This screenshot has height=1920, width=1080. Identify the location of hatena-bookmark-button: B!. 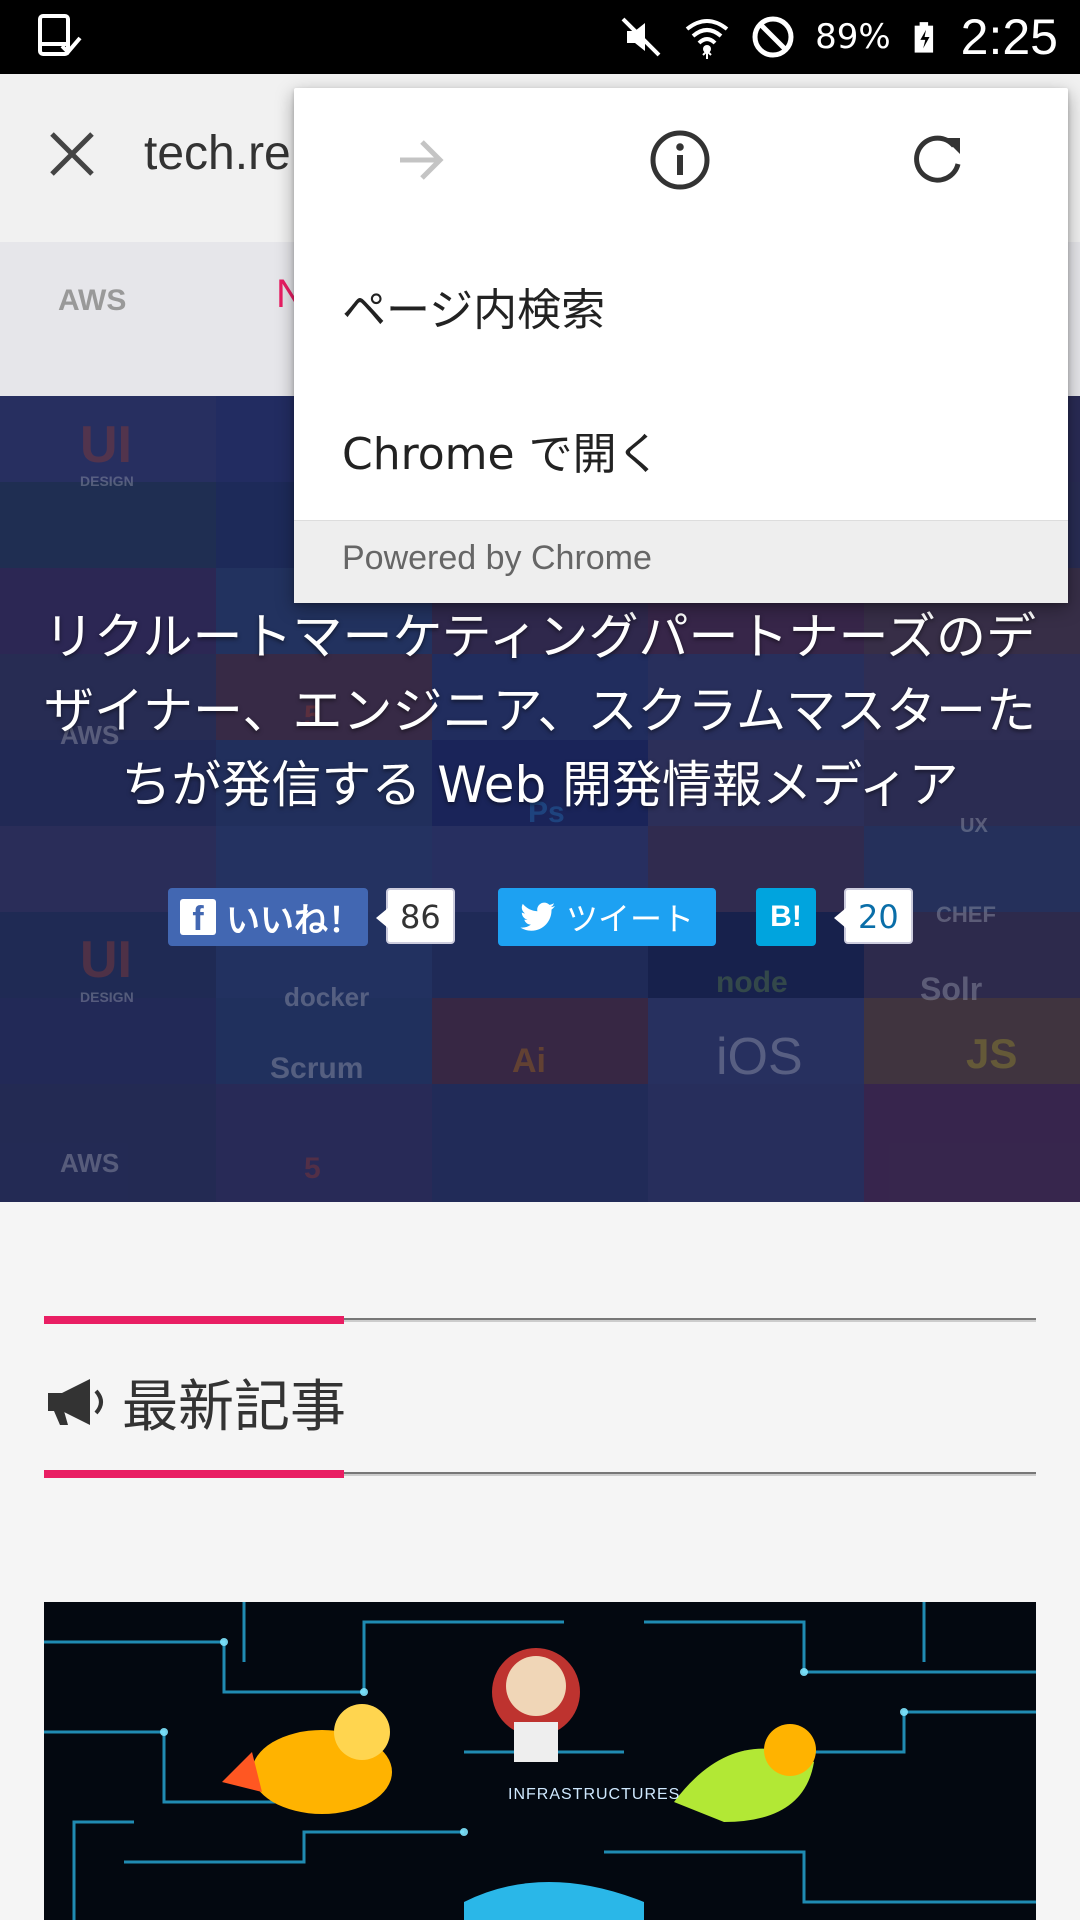
(786, 917).